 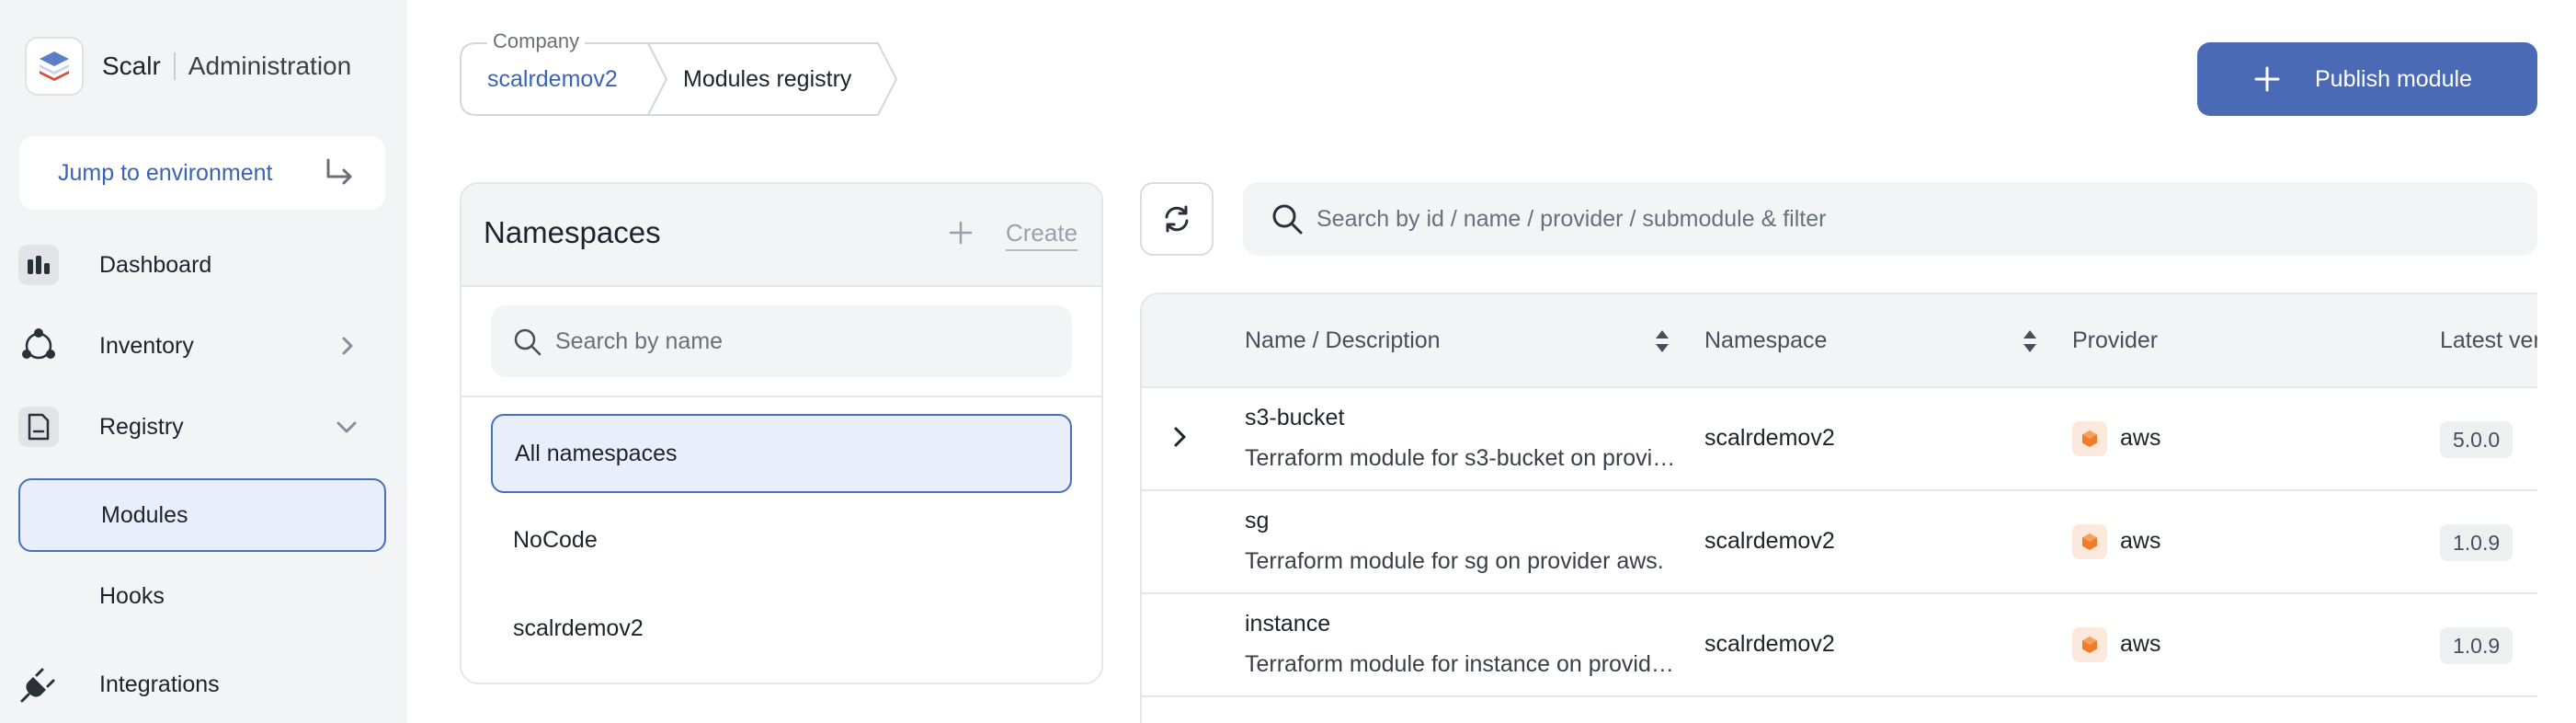 I want to click on refresh-icon, so click(x=1177, y=219).